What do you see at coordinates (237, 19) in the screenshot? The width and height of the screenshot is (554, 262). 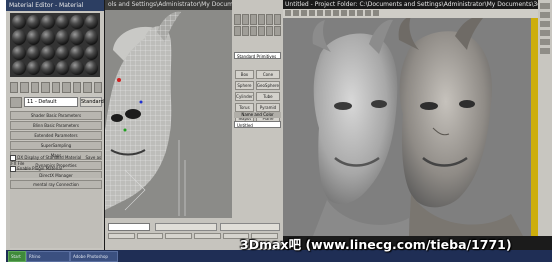 I see `create-tab-icon` at bounding box center [237, 19].